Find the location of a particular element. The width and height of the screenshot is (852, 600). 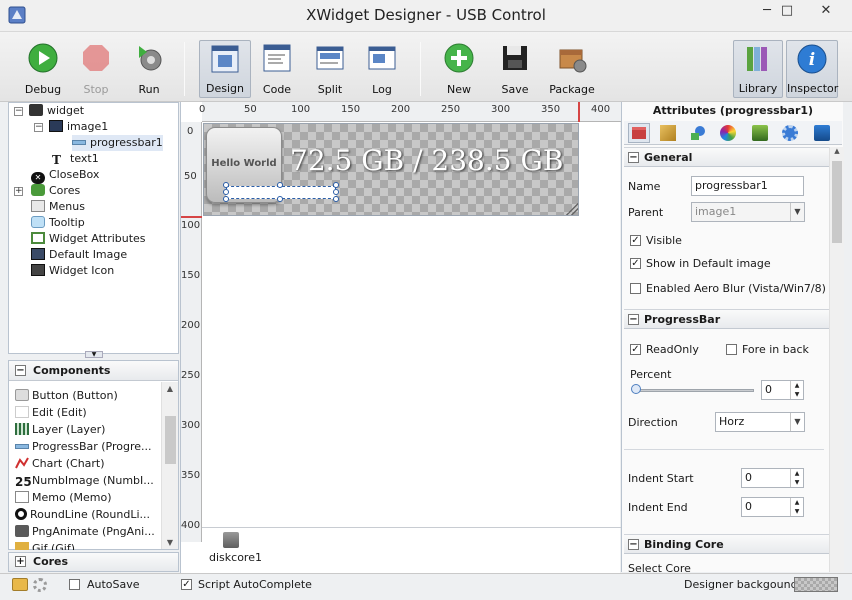

tree-item-tooltip: Tooltip is located at coordinates (58, 223).